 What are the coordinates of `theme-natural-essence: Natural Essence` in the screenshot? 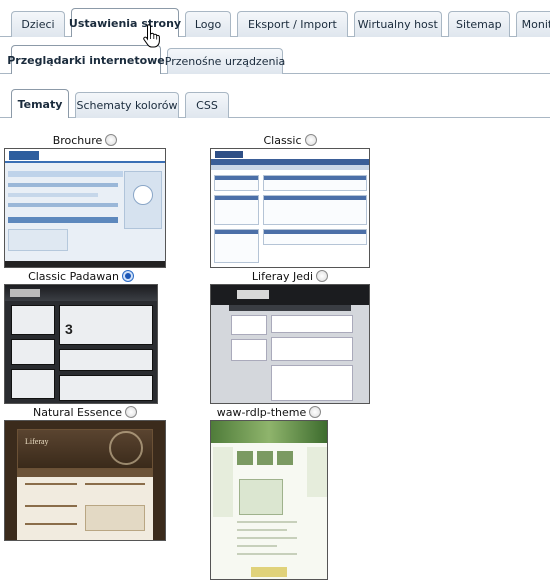 It's located at (85, 412).